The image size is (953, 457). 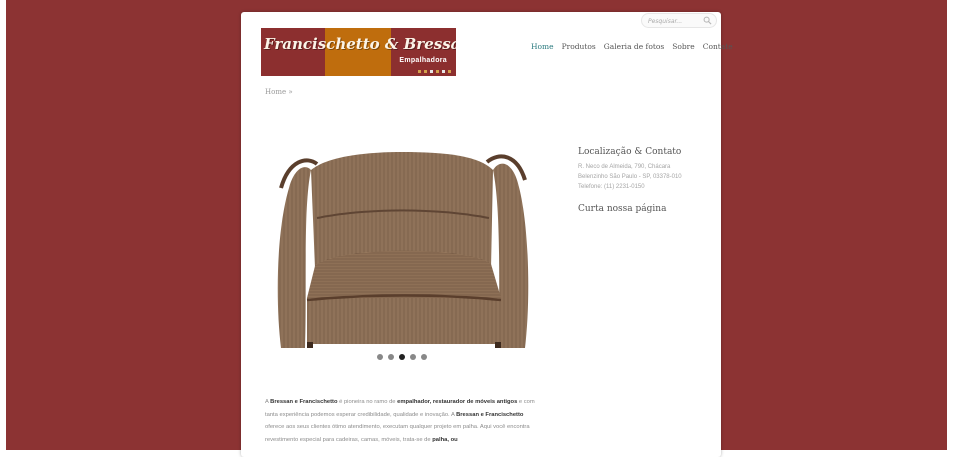 I want to click on nav-galeria: Galeria de fotos, so click(x=634, y=46).